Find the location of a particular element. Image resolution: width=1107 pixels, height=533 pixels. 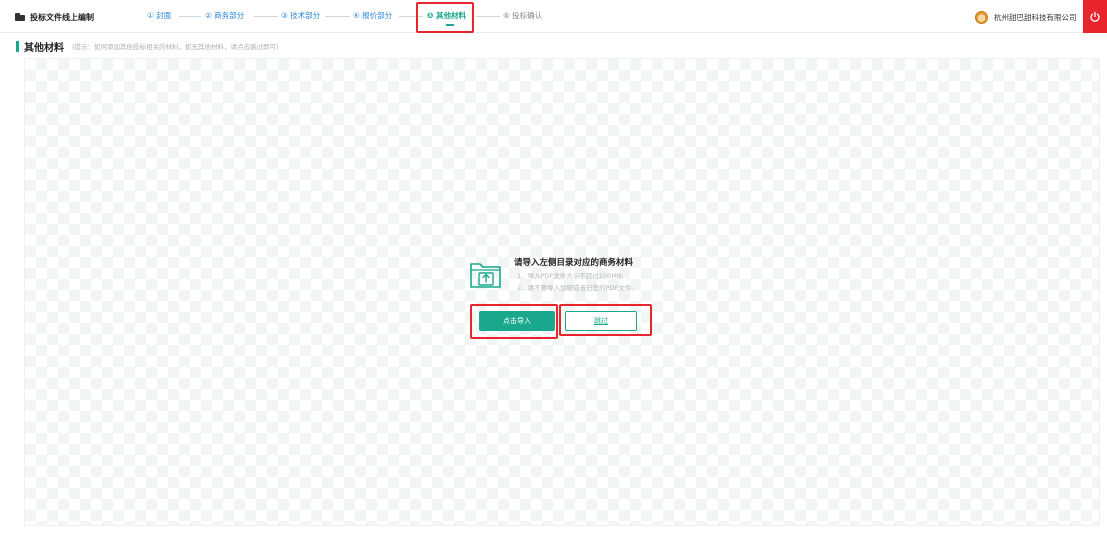

logout-button is located at coordinates (1095, 16).